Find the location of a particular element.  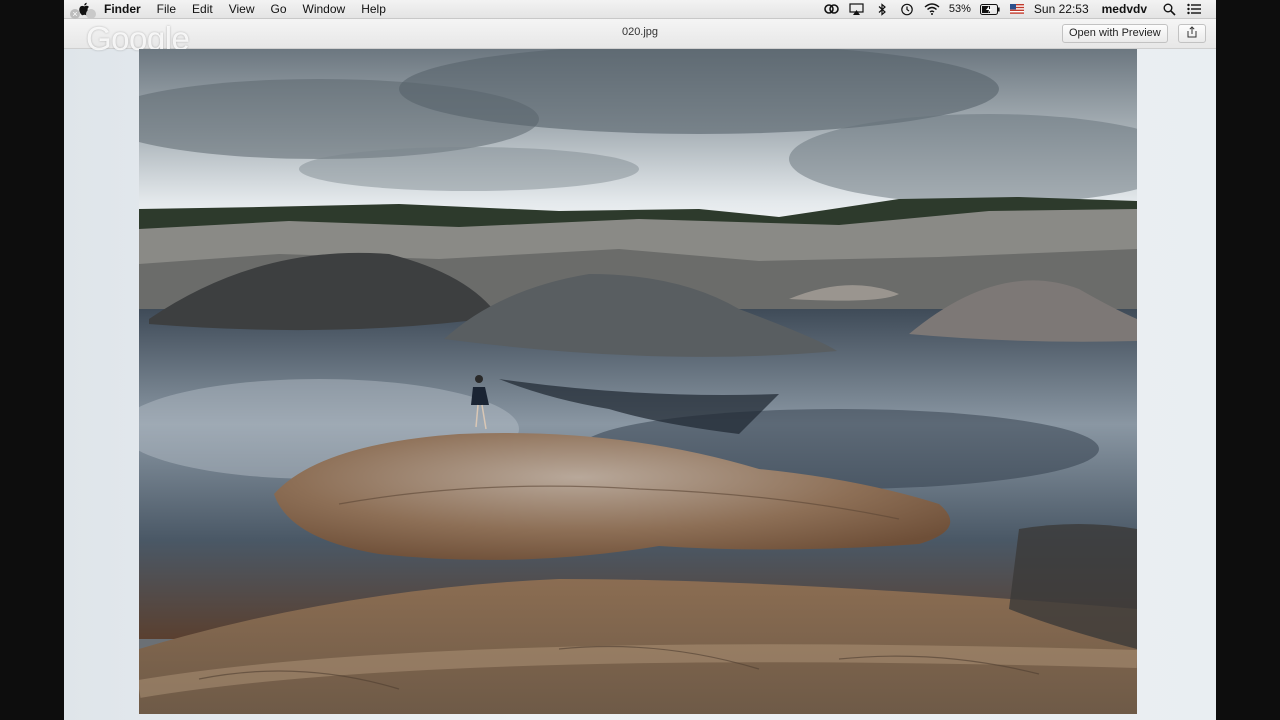

airplay-icon is located at coordinates (857, 9).